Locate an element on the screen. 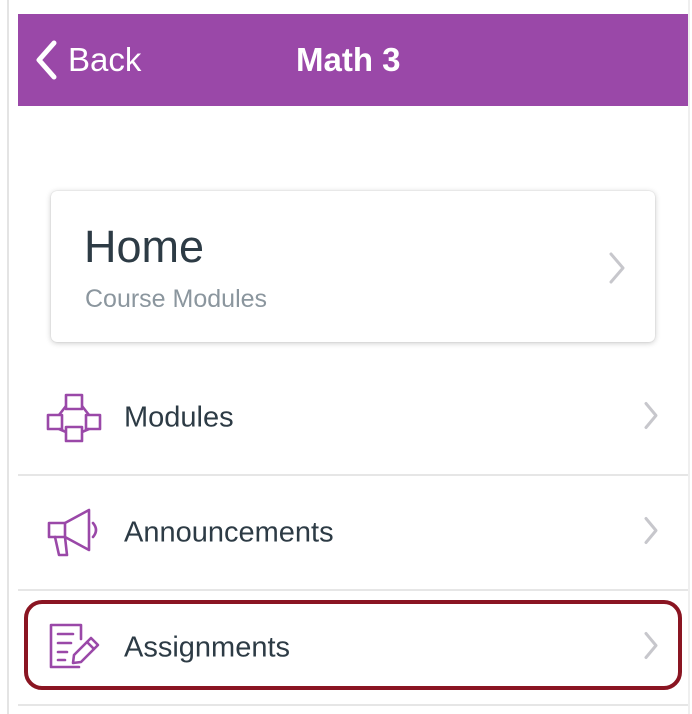 This screenshot has width=692, height=714. row-divider is located at coordinates (353, 705).